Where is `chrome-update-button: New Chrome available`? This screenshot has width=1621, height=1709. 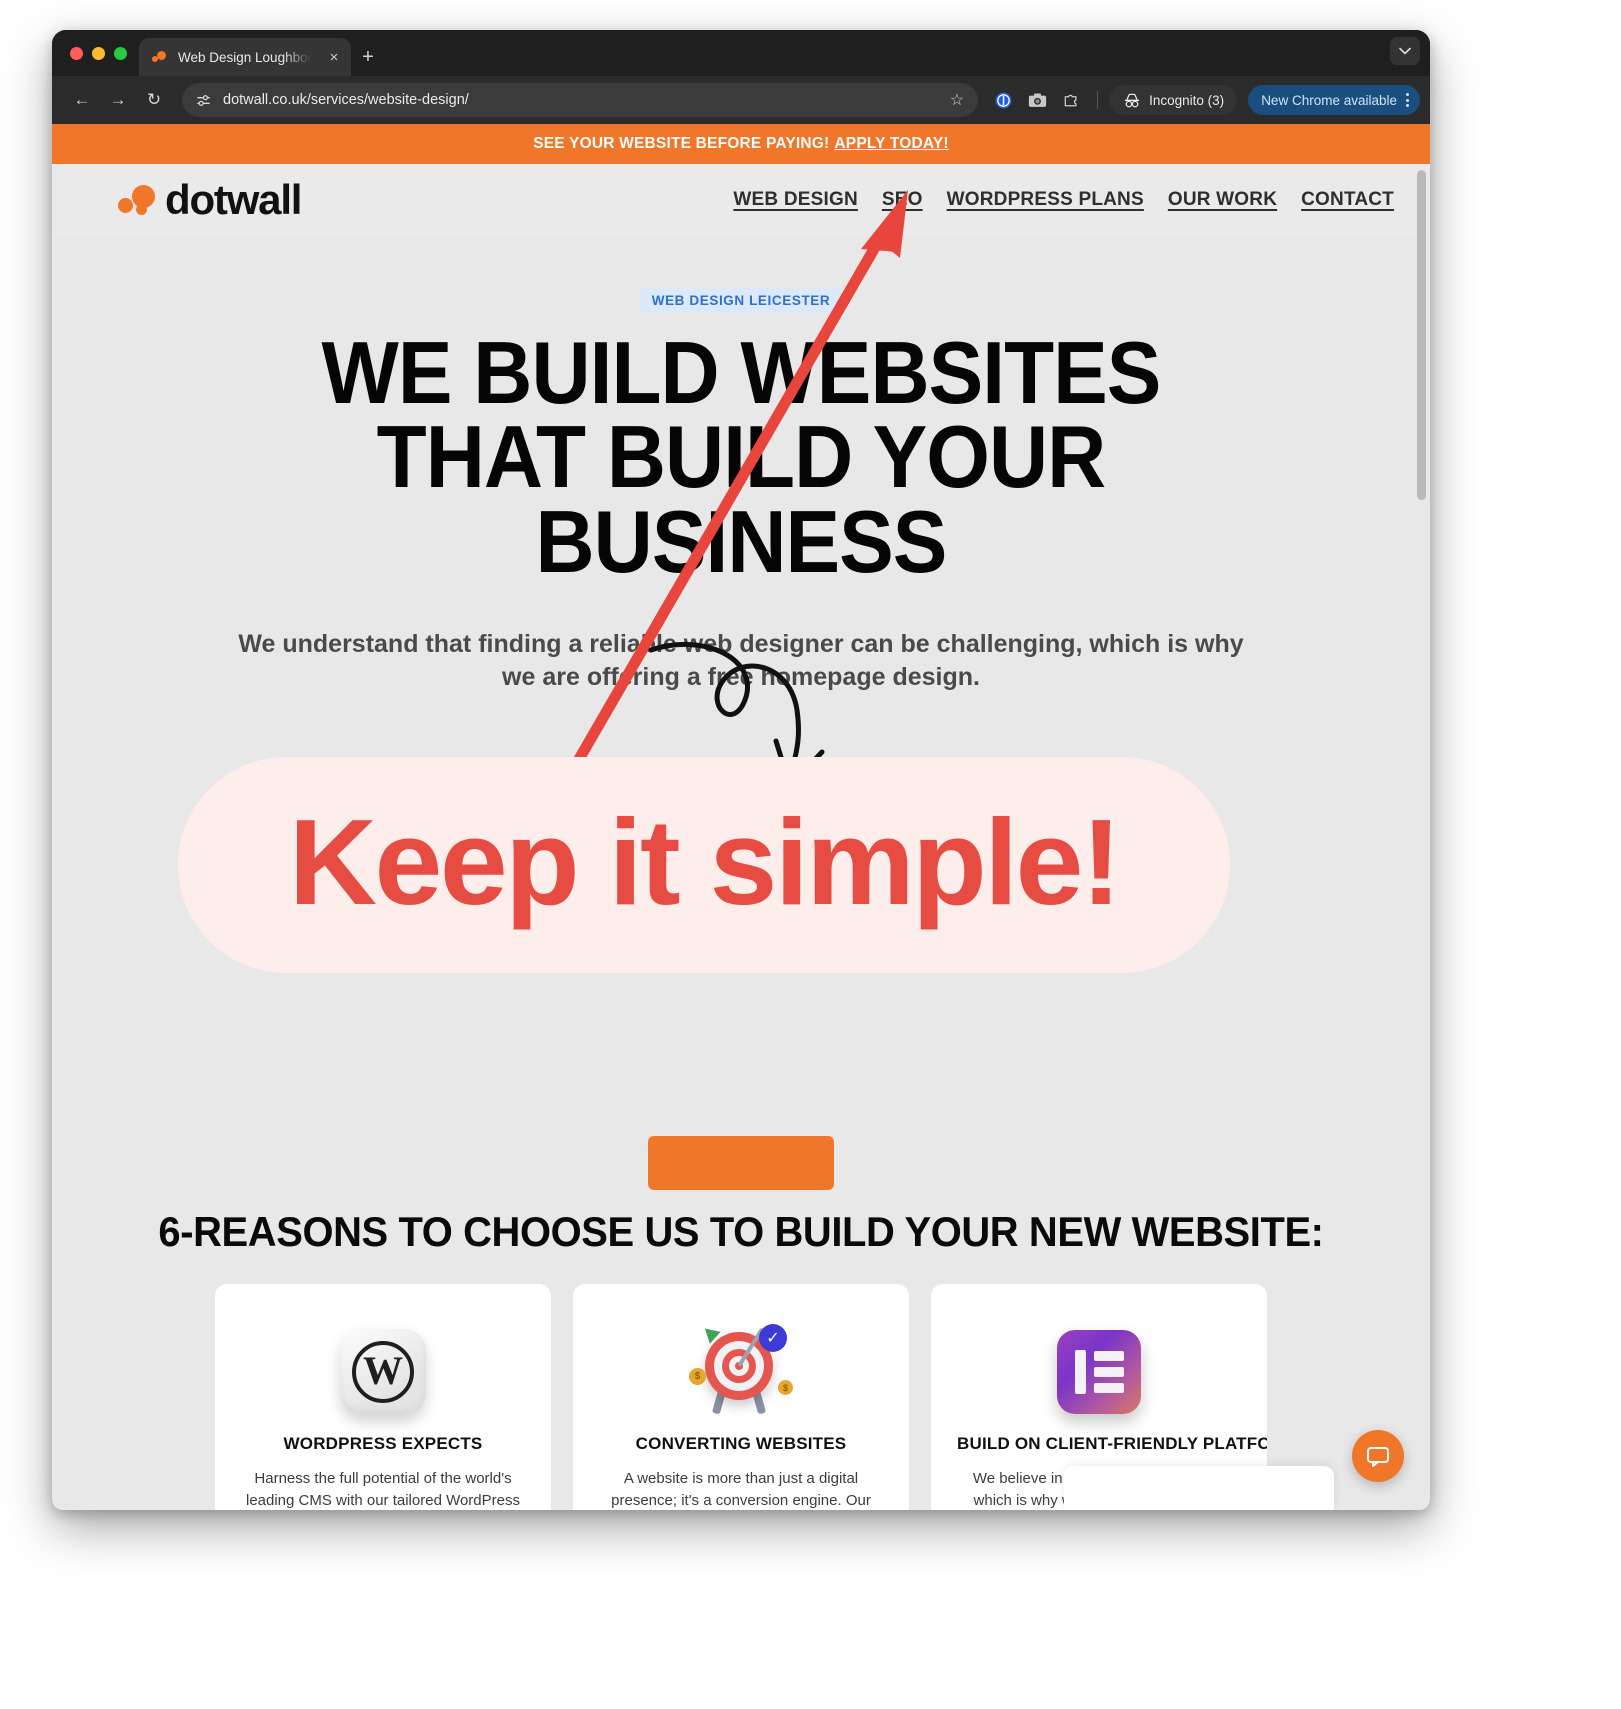 chrome-update-button: New Chrome available is located at coordinates (1334, 100).